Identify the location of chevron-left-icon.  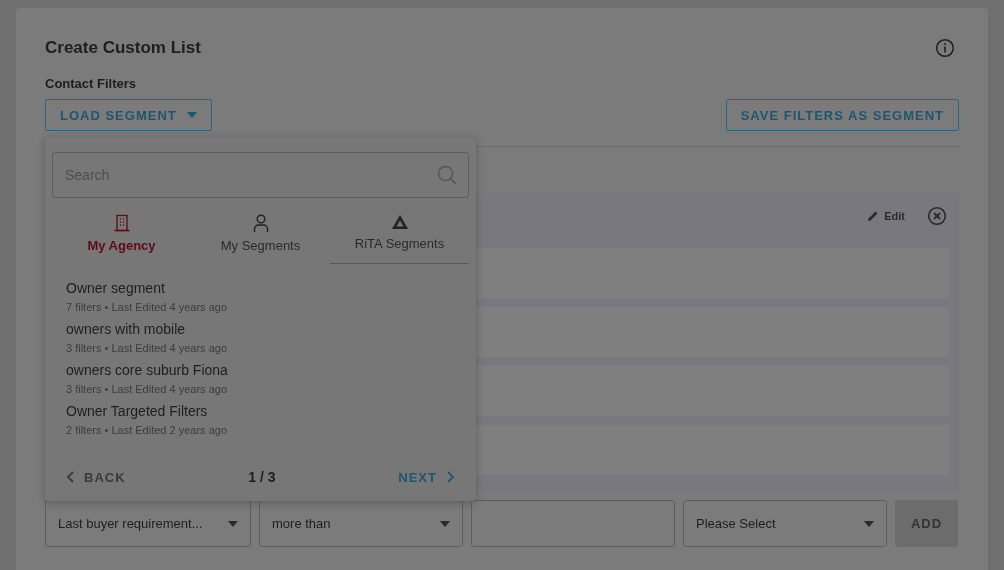
(70, 477).